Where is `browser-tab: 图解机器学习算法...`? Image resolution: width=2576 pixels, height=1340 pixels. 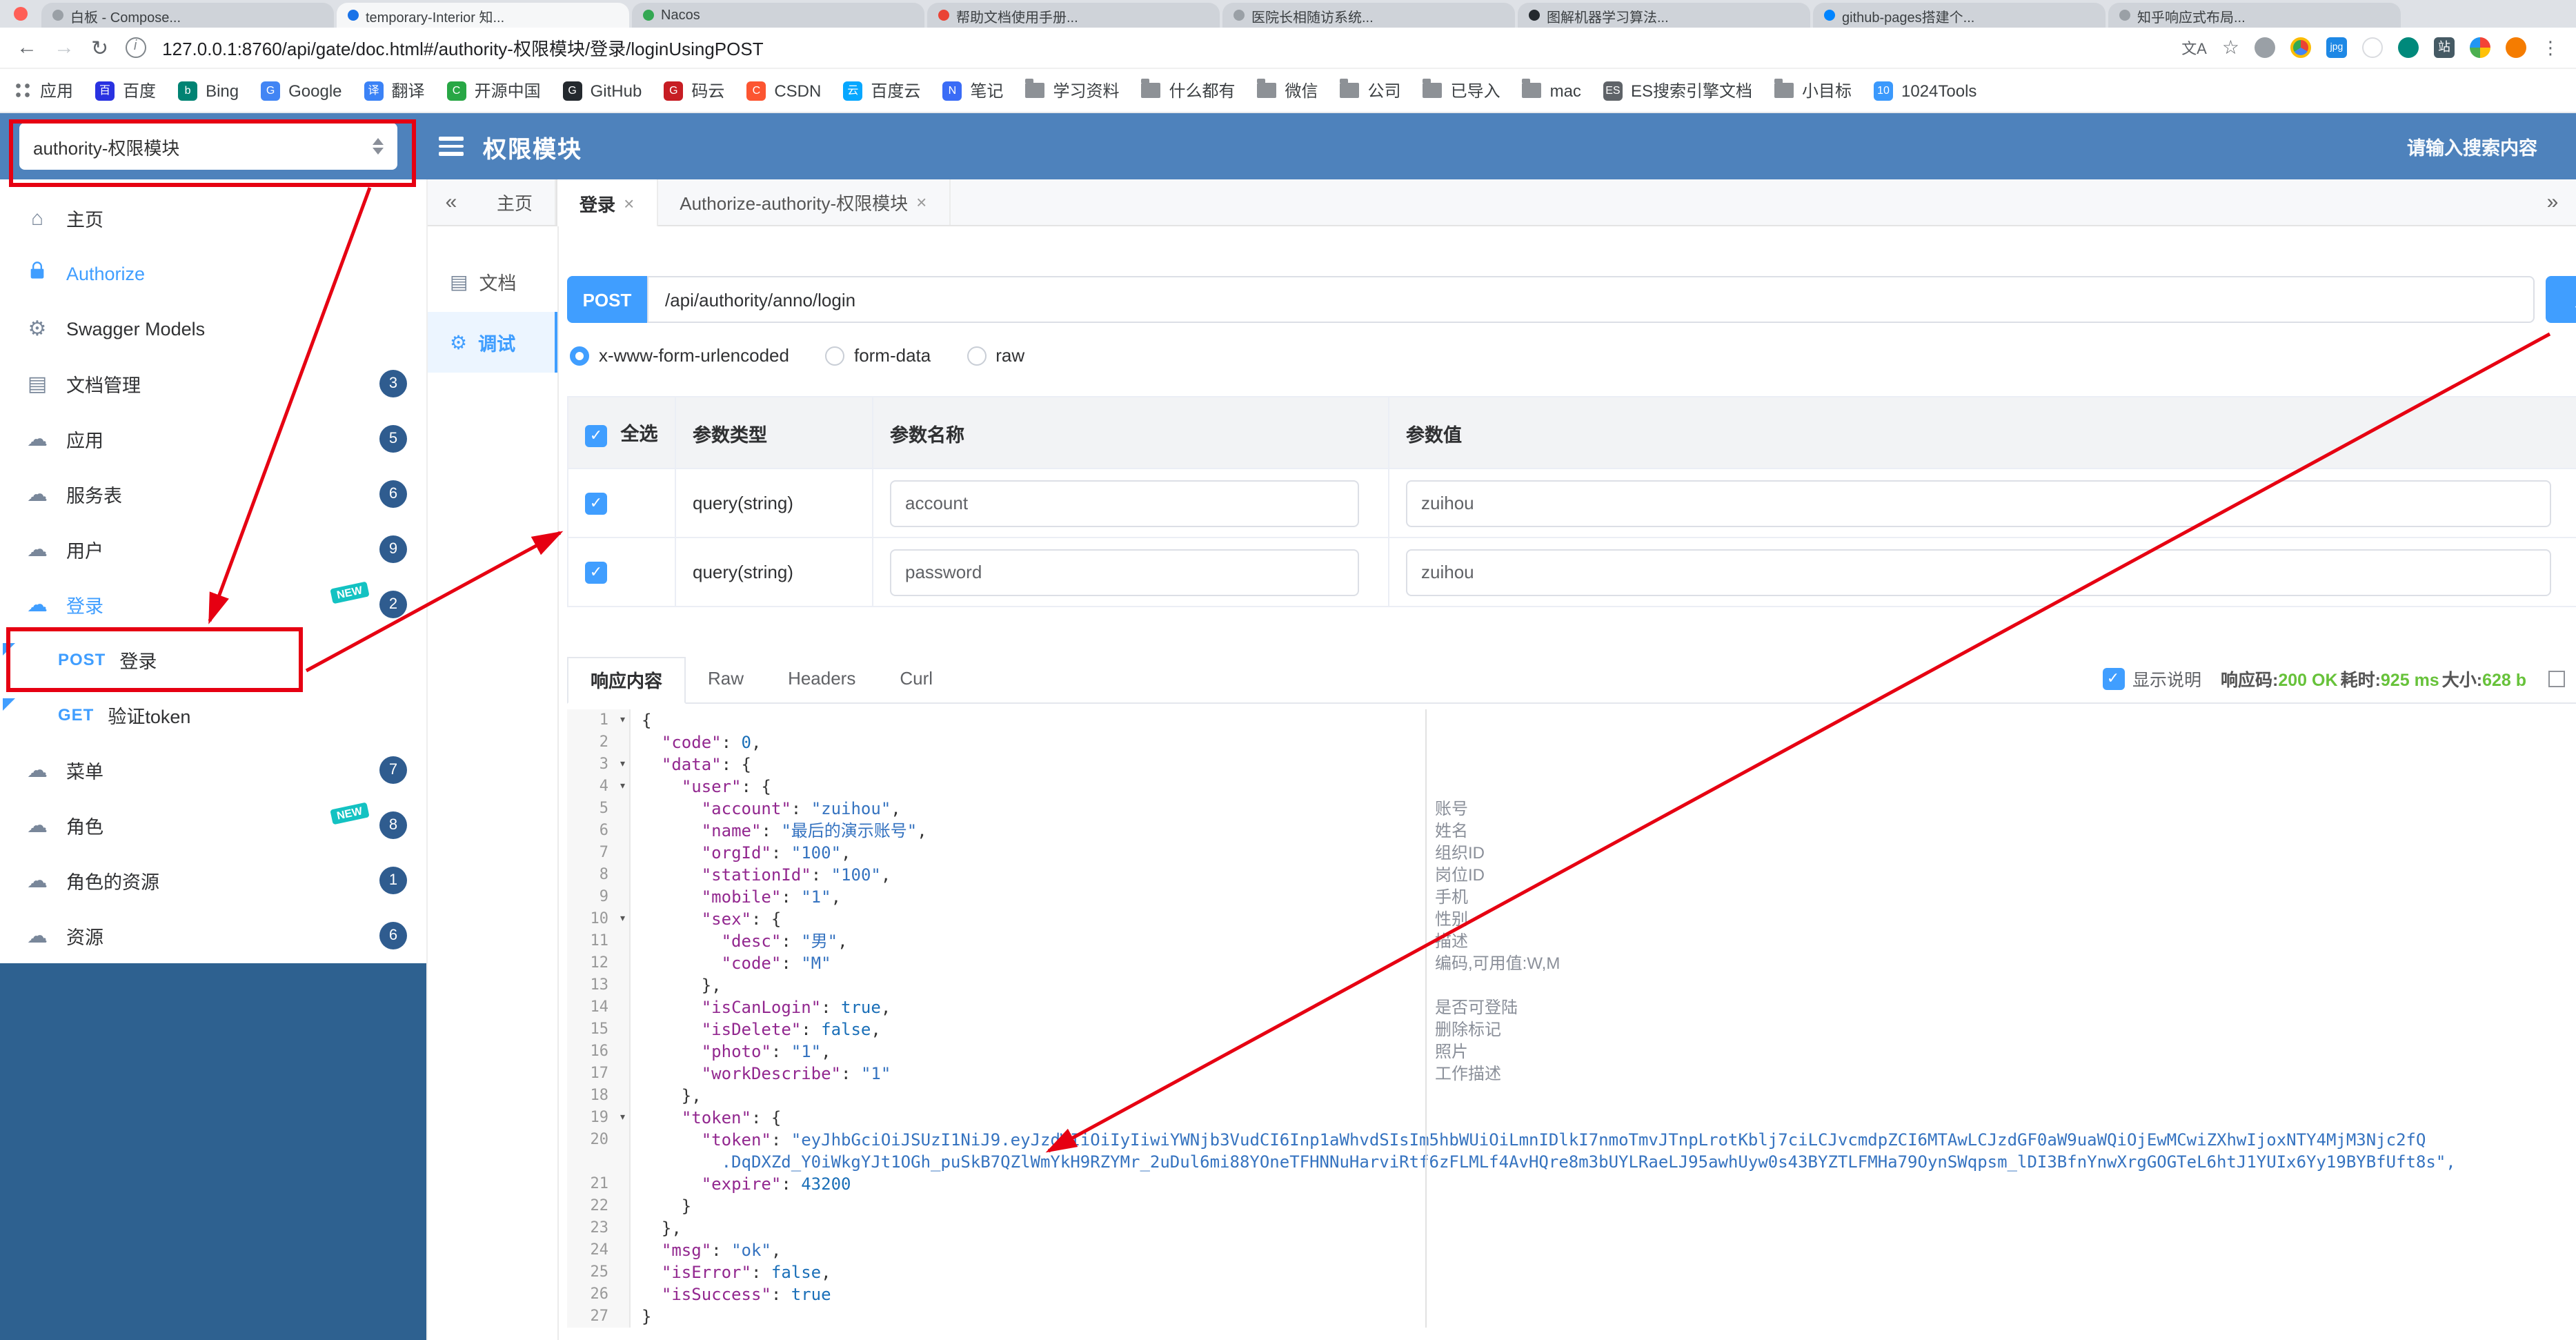 browser-tab: 图解机器学习算法... is located at coordinates (1664, 15).